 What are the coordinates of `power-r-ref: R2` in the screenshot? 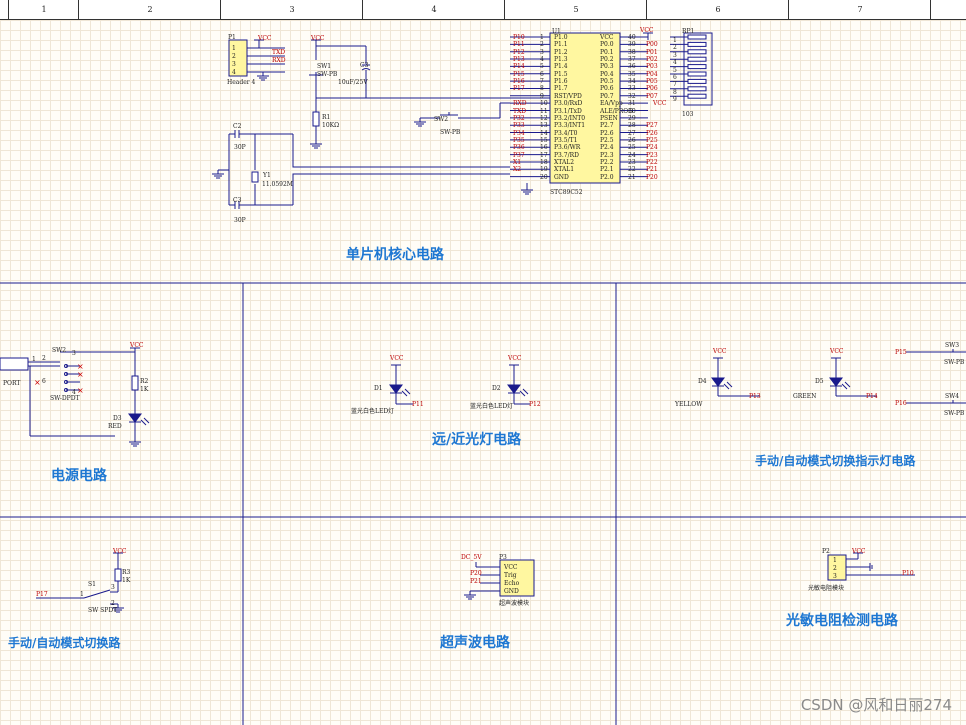 It's located at (144, 381).